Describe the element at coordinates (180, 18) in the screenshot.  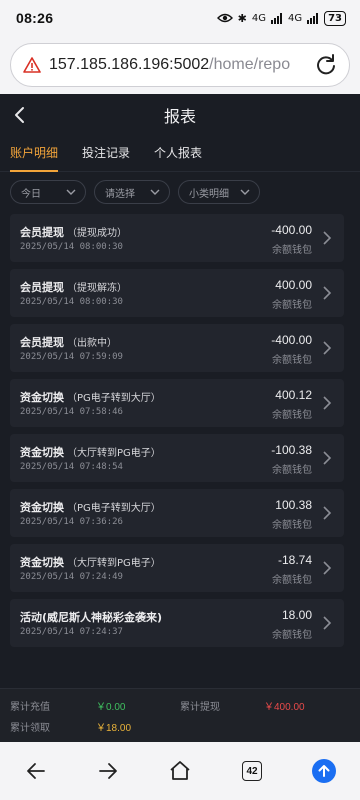
I see `status-bar: 08:26 ✱ 4G 4G 73` at that location.